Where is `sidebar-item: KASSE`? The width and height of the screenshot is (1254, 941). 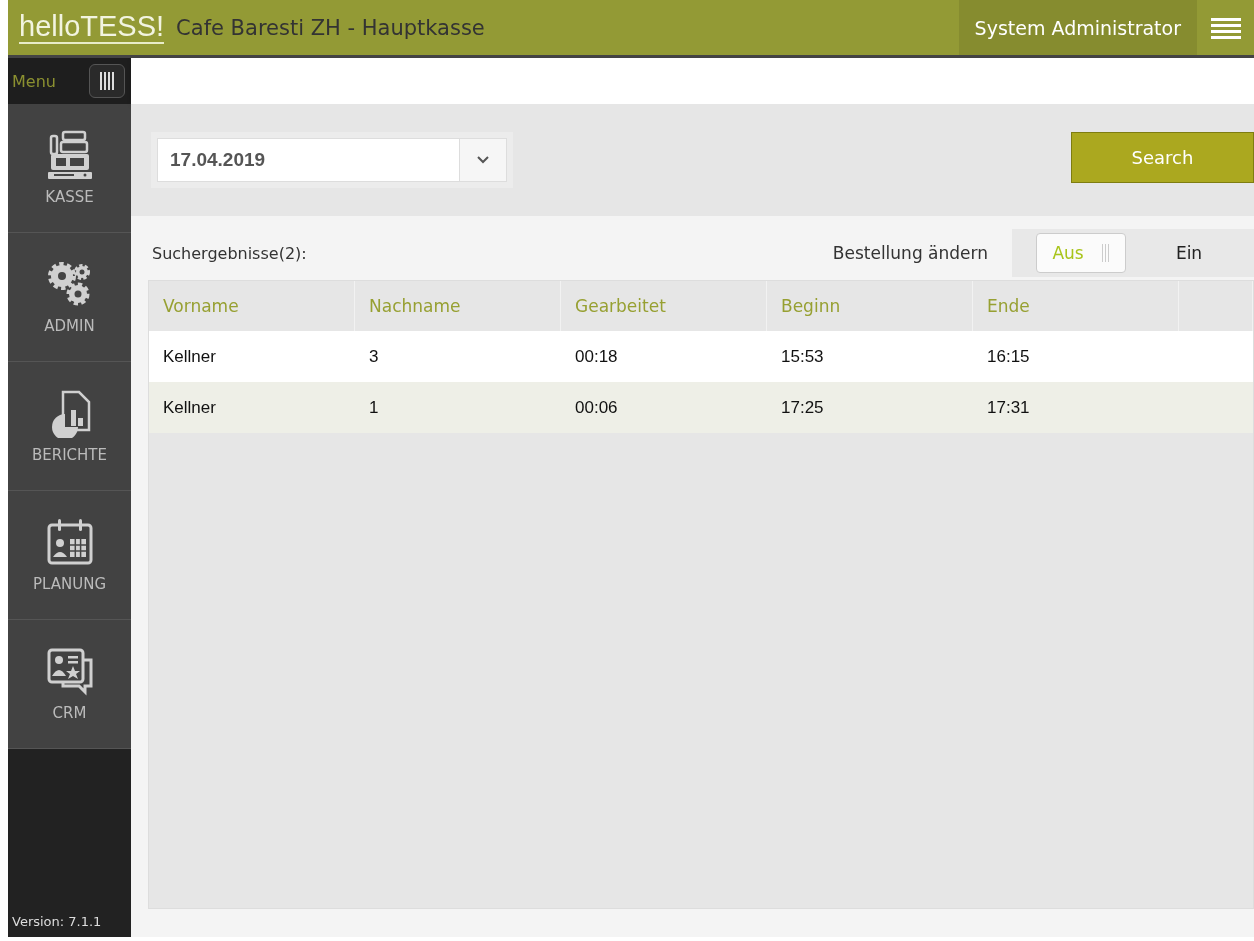
sidebar-item: KASSE is located at coordinates (69, 168).